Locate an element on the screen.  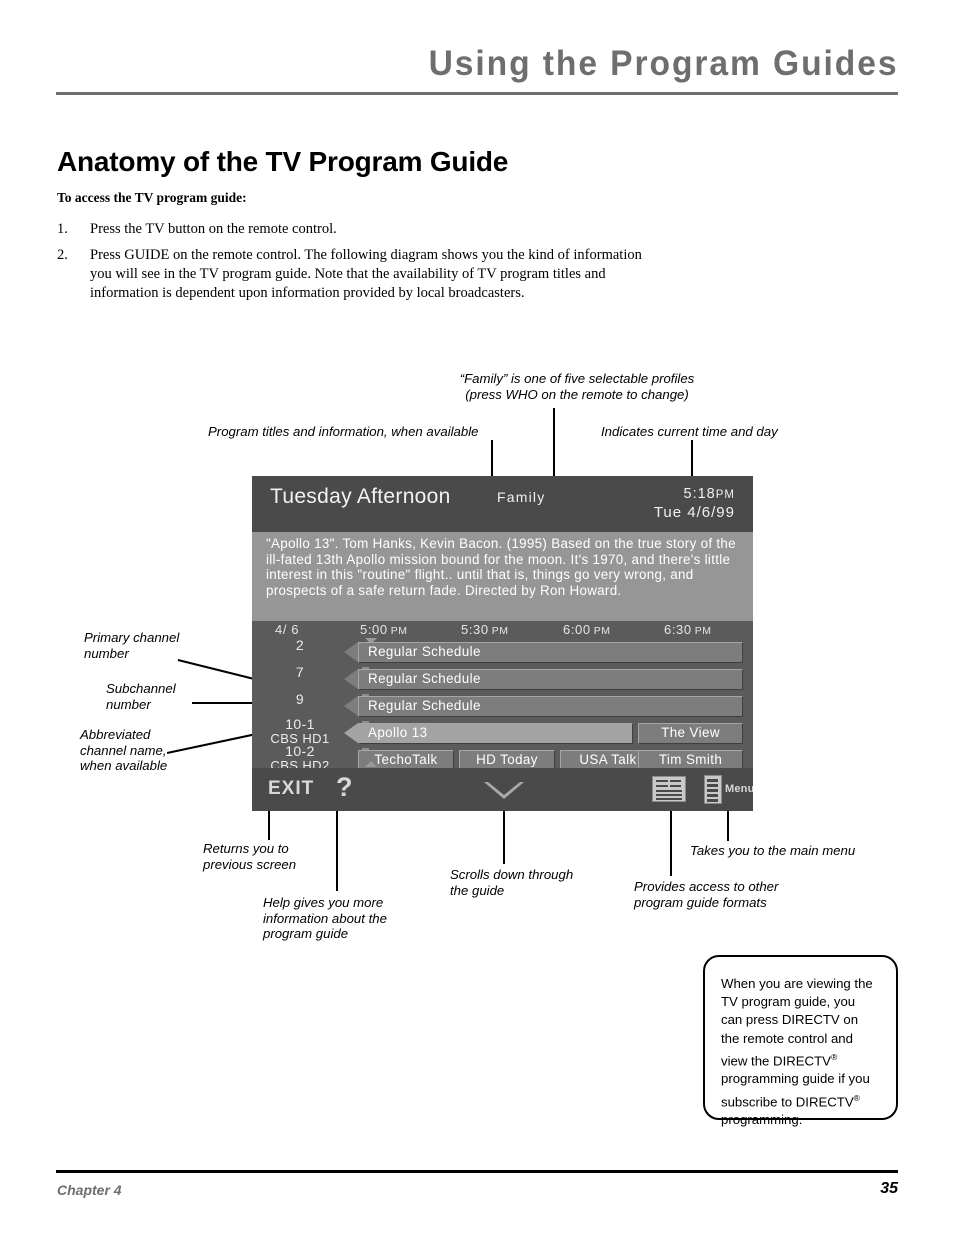
guide-clock: 5:18PM Tue 4/6/99 is located at coordinates (694, 503).